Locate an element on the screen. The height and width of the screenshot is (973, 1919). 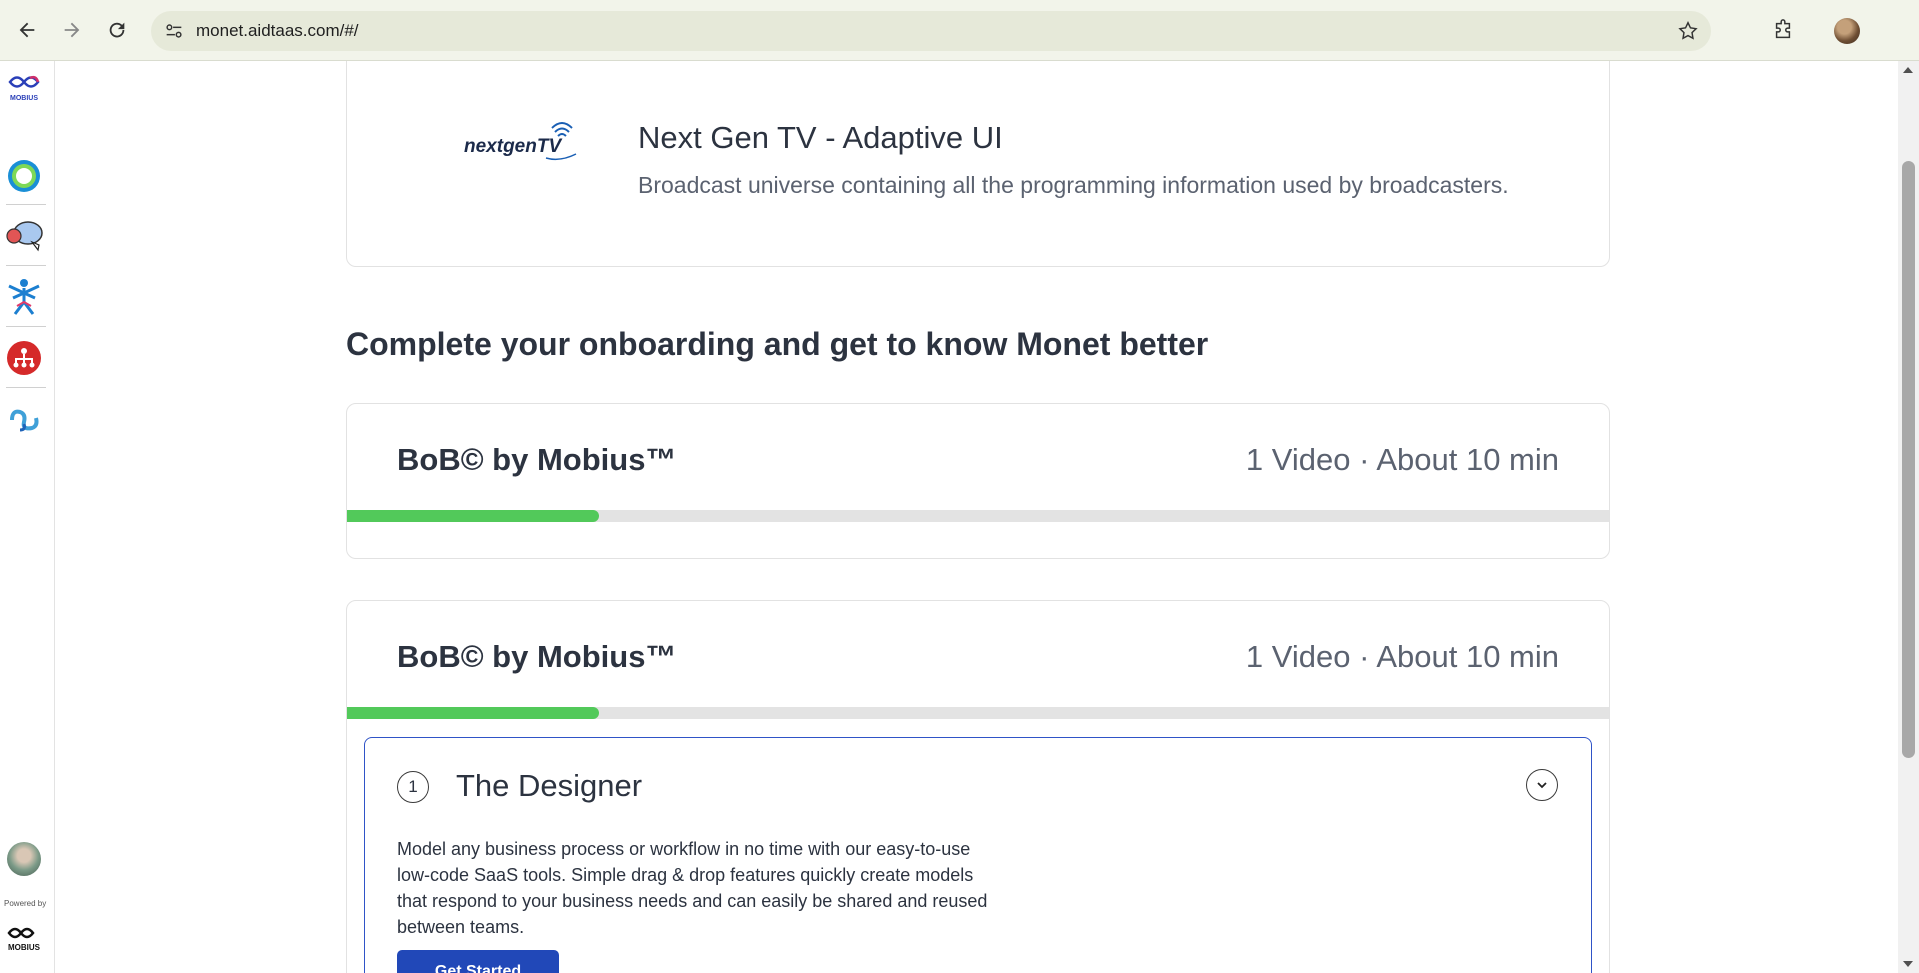
back-button is located at coordinates (27, 30).